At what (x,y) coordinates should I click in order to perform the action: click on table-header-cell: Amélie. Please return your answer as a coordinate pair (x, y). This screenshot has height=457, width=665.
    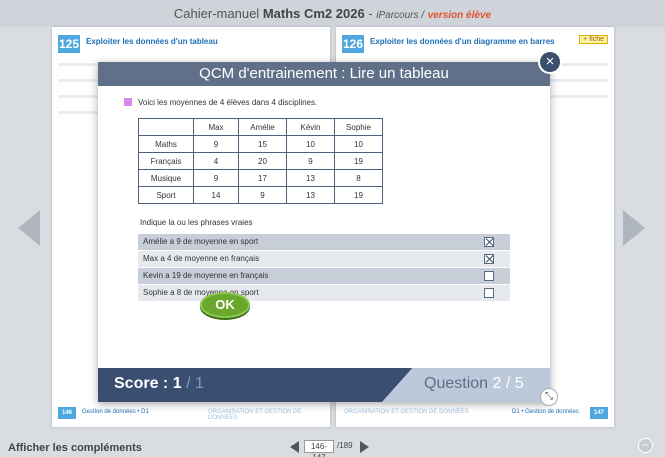
    Looking at the image, I should click on (262, 127).